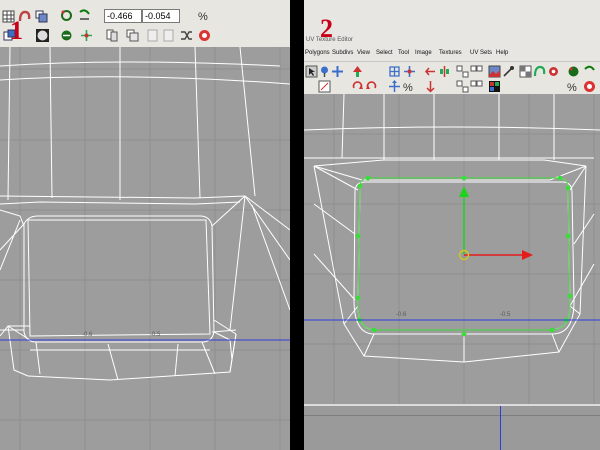 This screenshot has height=450, width=600. I want to click on right-tick-label-1: -0.6, so click(401, 315).